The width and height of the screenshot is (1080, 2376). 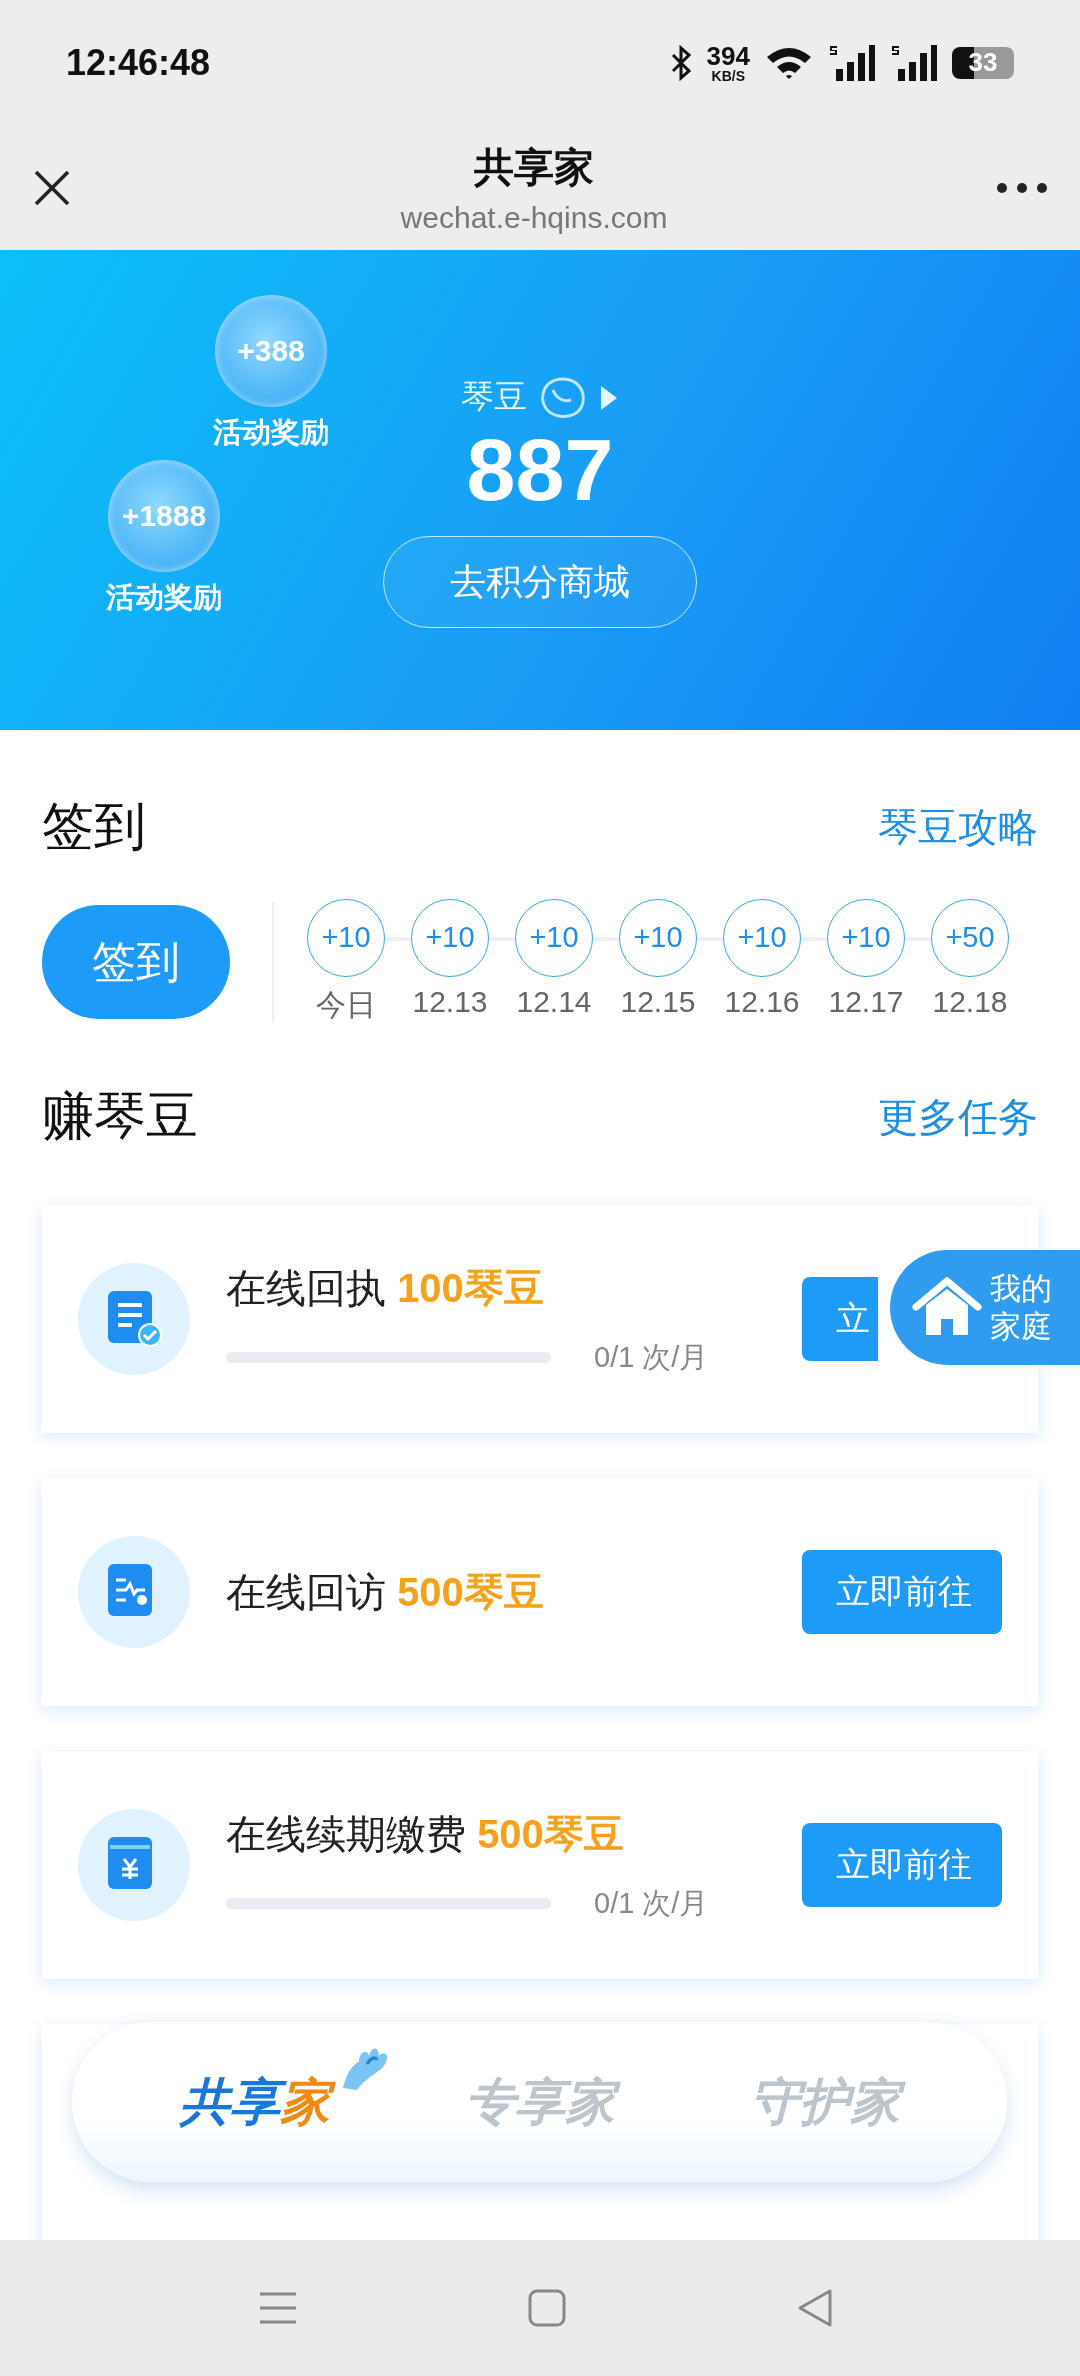 I want to click on tab: 共享家, so click(x=254, y=2102).